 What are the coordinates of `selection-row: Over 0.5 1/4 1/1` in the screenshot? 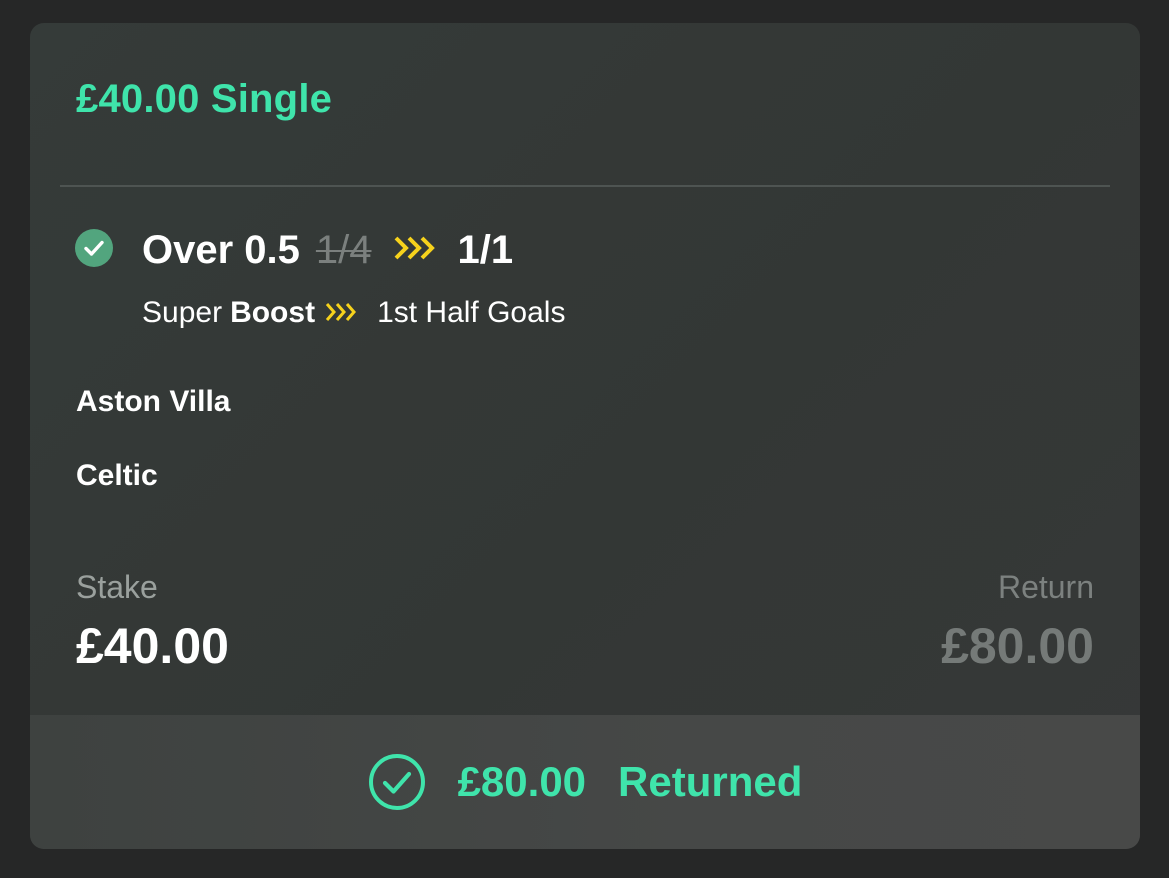 It's located at (327, 250).